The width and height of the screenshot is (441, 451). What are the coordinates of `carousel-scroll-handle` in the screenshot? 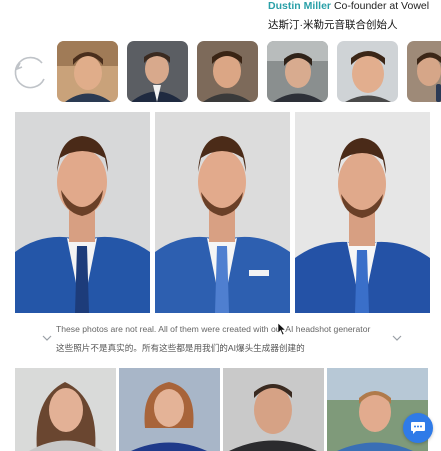 It's located at (438, 93).